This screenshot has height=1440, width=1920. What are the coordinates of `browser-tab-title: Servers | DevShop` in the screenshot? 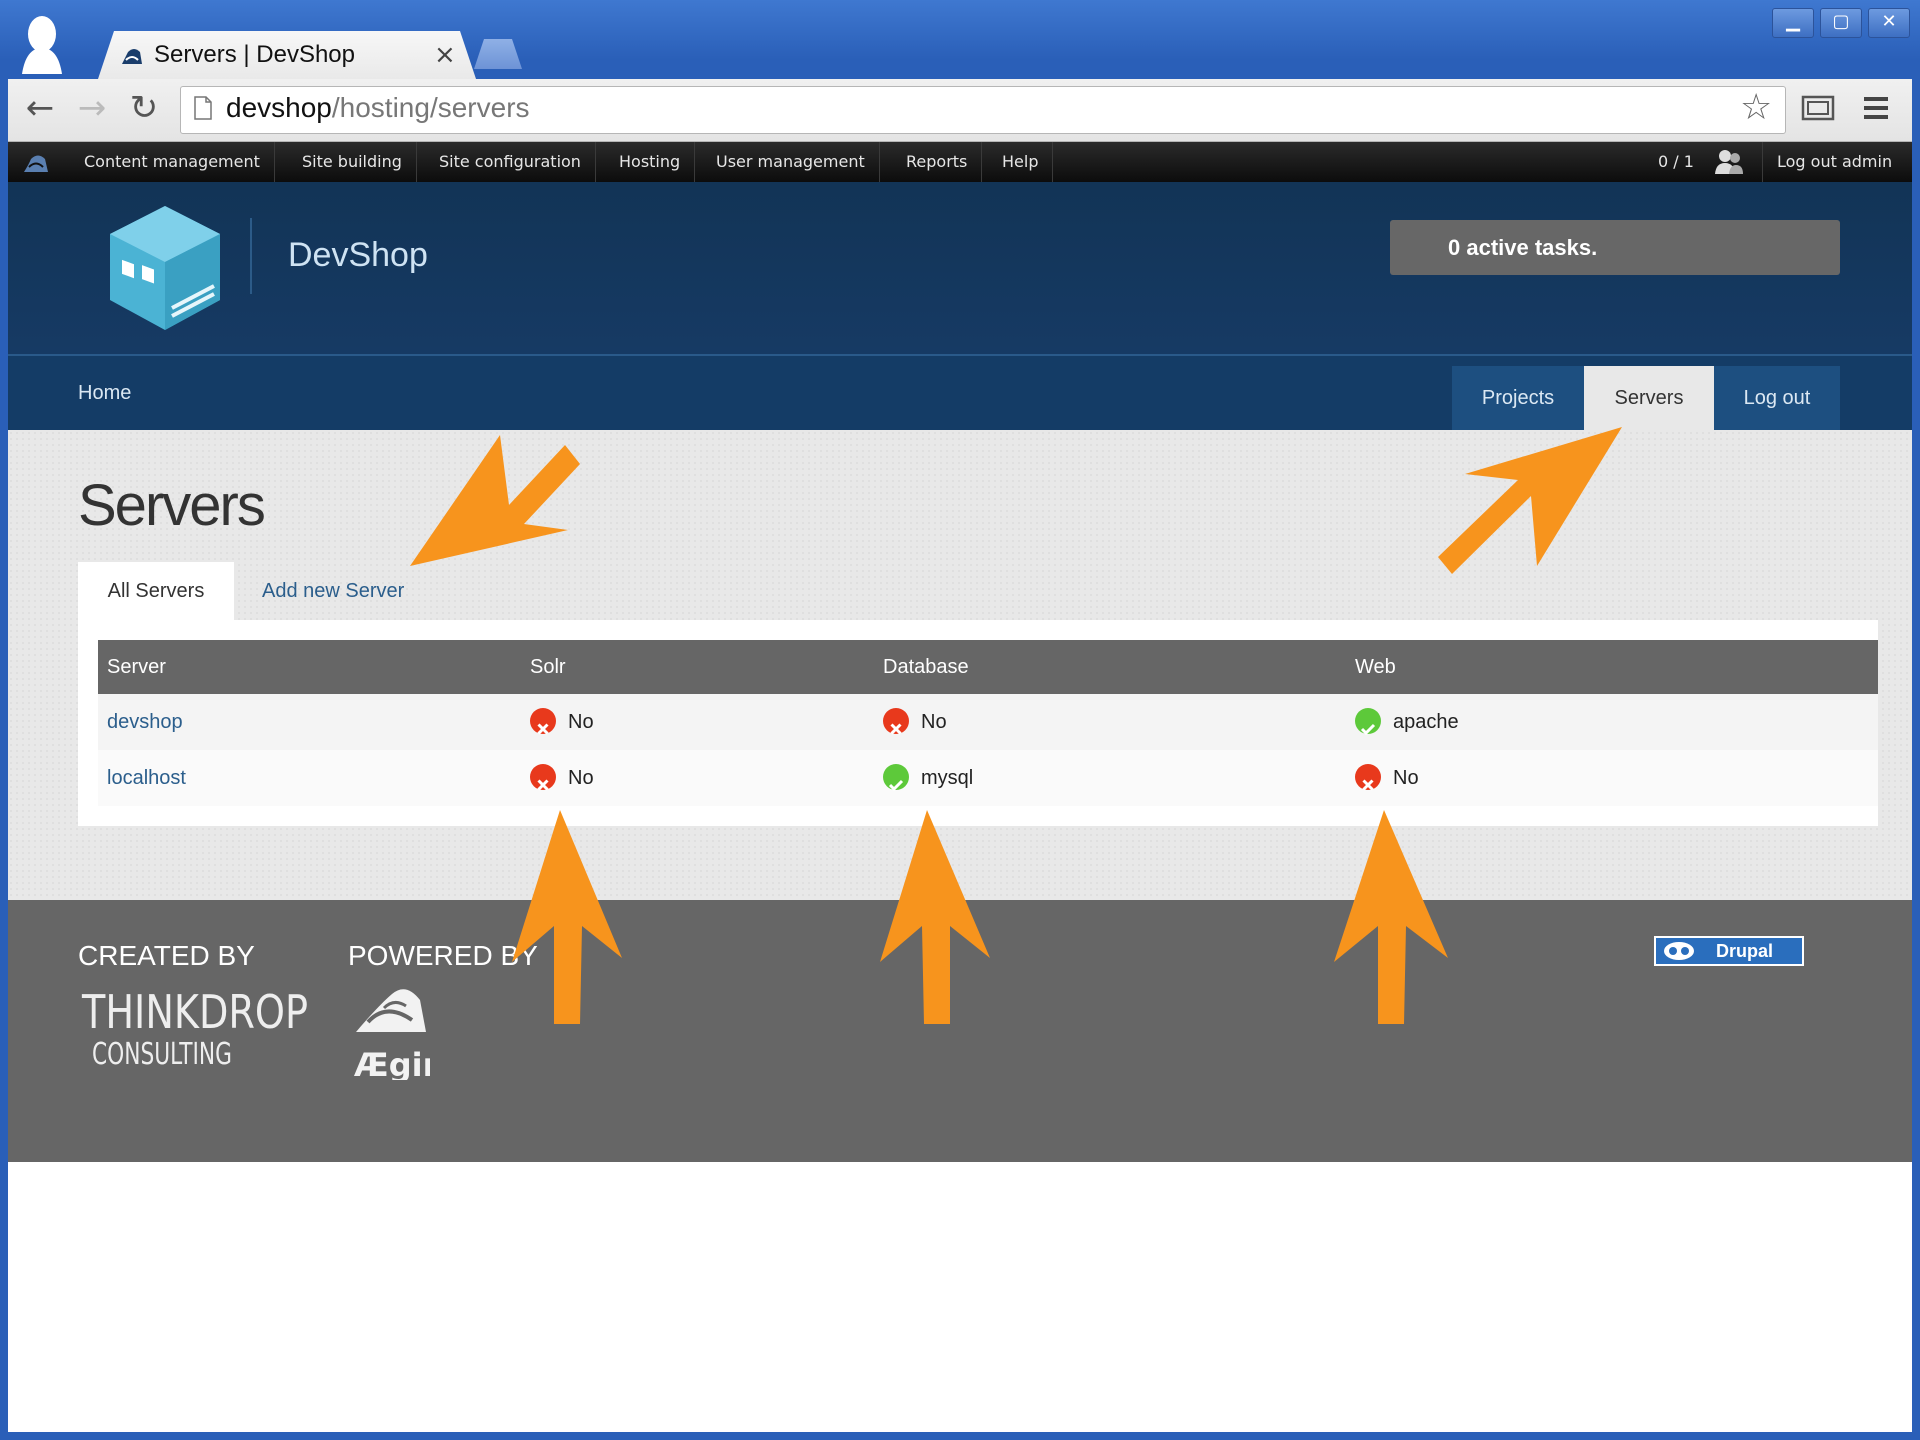 It's located at (254, 54).